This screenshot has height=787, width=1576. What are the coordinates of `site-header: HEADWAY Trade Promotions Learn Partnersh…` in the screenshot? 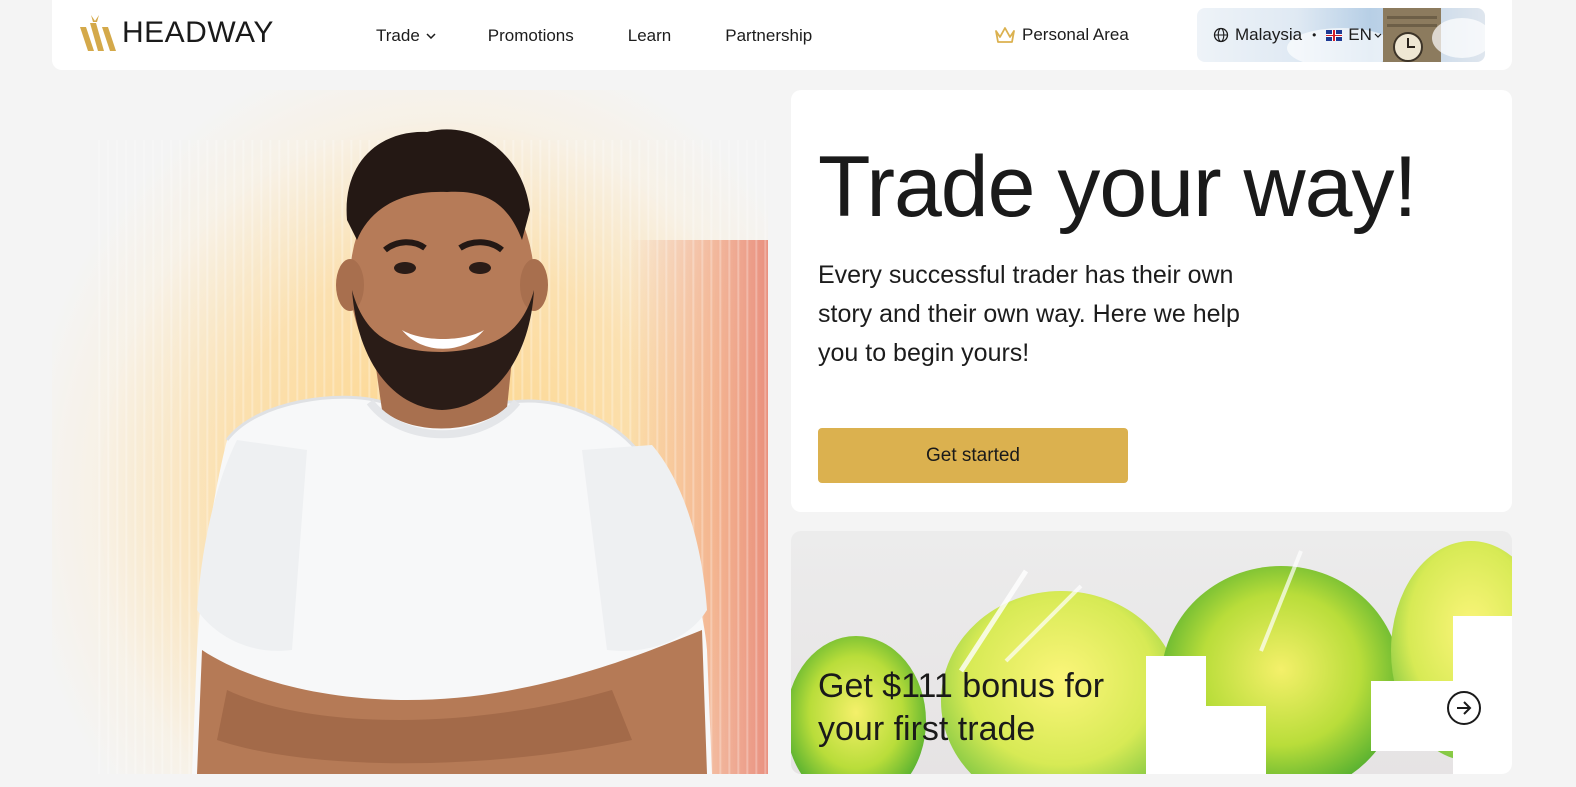 It's located at (782, 35).